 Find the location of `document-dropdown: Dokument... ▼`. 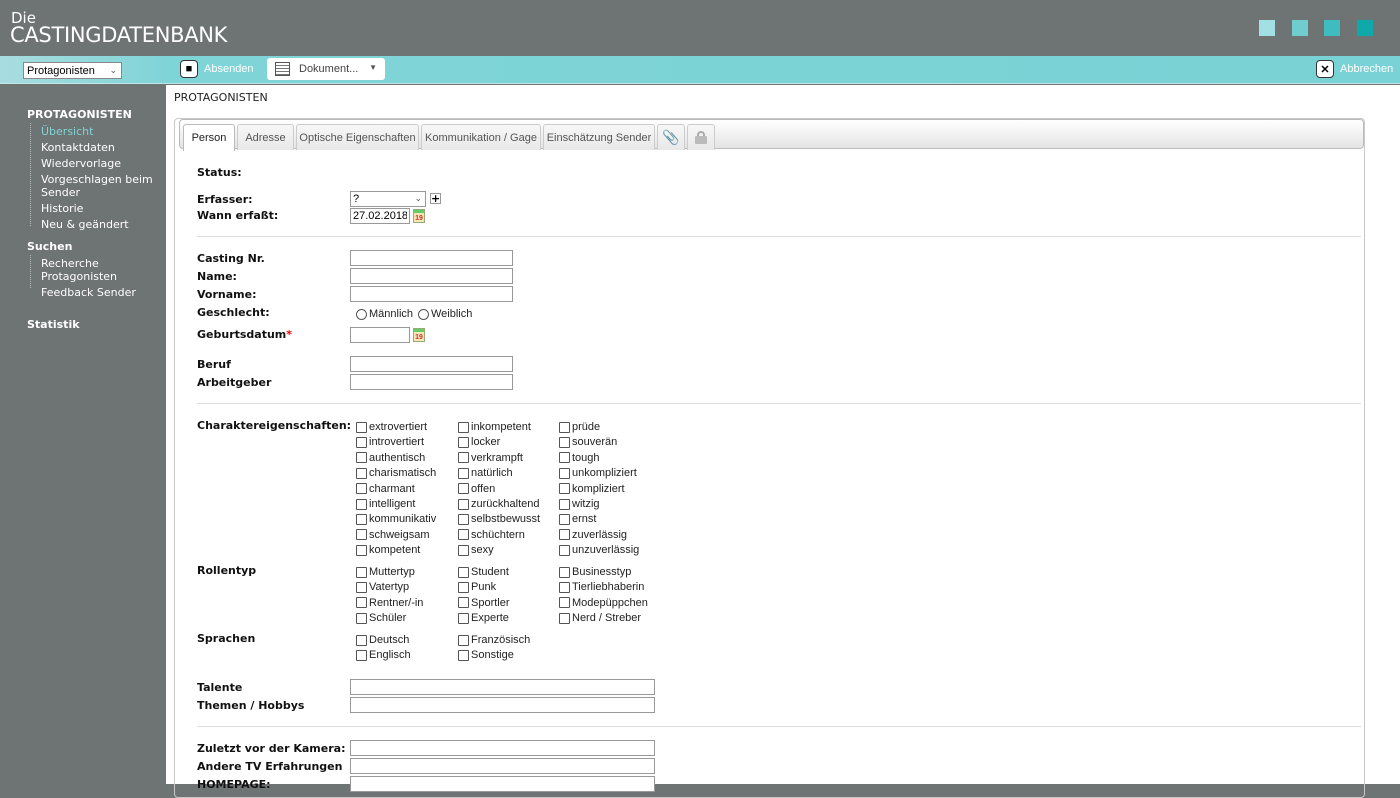

document-dropdown: Dokument... ▼ is located at coordinates (326, 69).